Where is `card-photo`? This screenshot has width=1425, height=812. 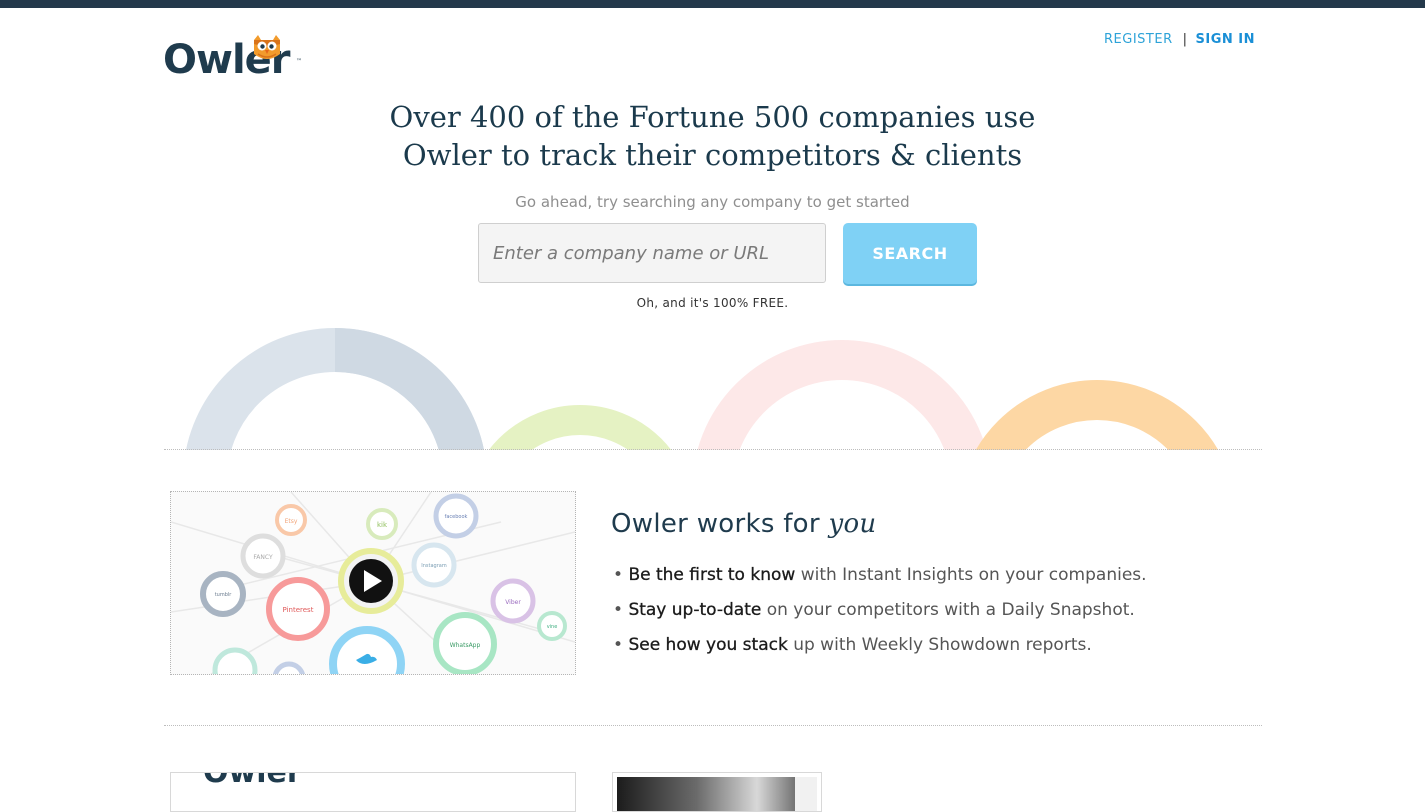 card-photo is located at coordinates (717, 794).